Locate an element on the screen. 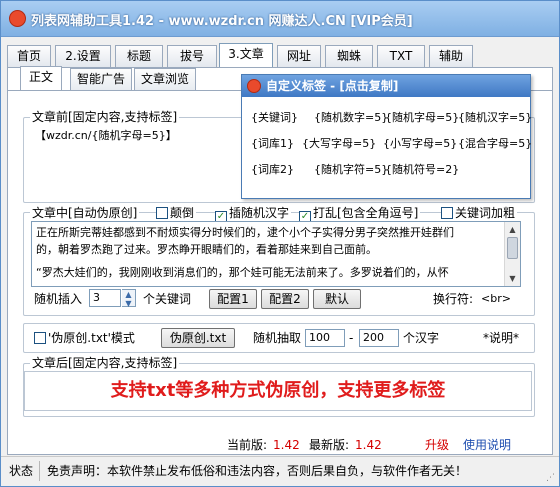 Image resolution: width=560 pixels, height=487 pixels. resize-grip-icon: ⋰ is located at coordinates (551, 478).